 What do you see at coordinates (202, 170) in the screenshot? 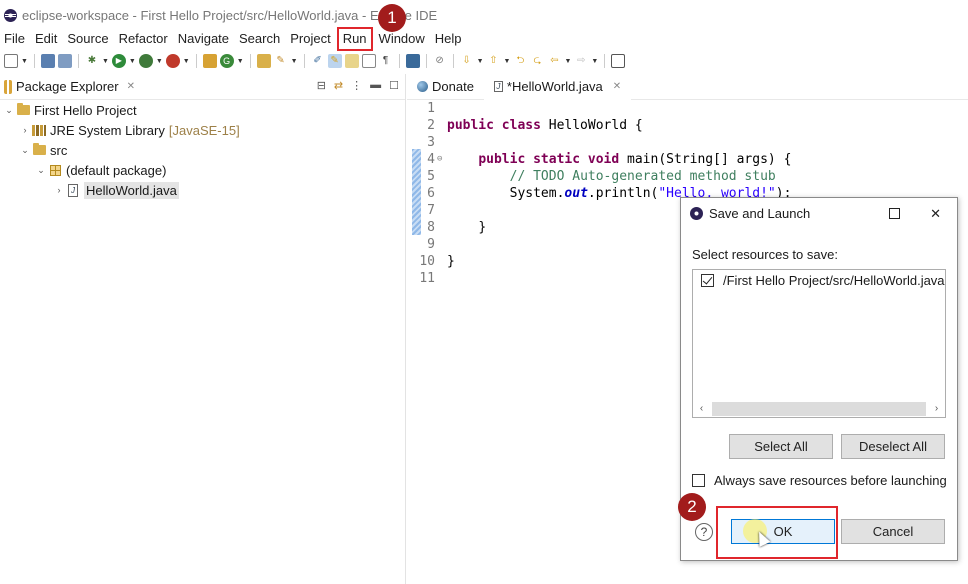
I see `tree-item-package: ⌄ (default package)` at bounding box center [202, 170].